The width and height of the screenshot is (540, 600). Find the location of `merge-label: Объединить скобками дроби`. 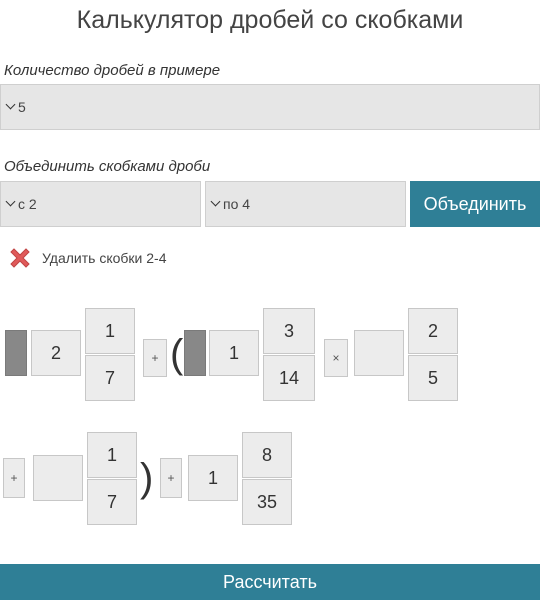

merge-label: Объединить скобками дроби is located at coordinates (107, 166).